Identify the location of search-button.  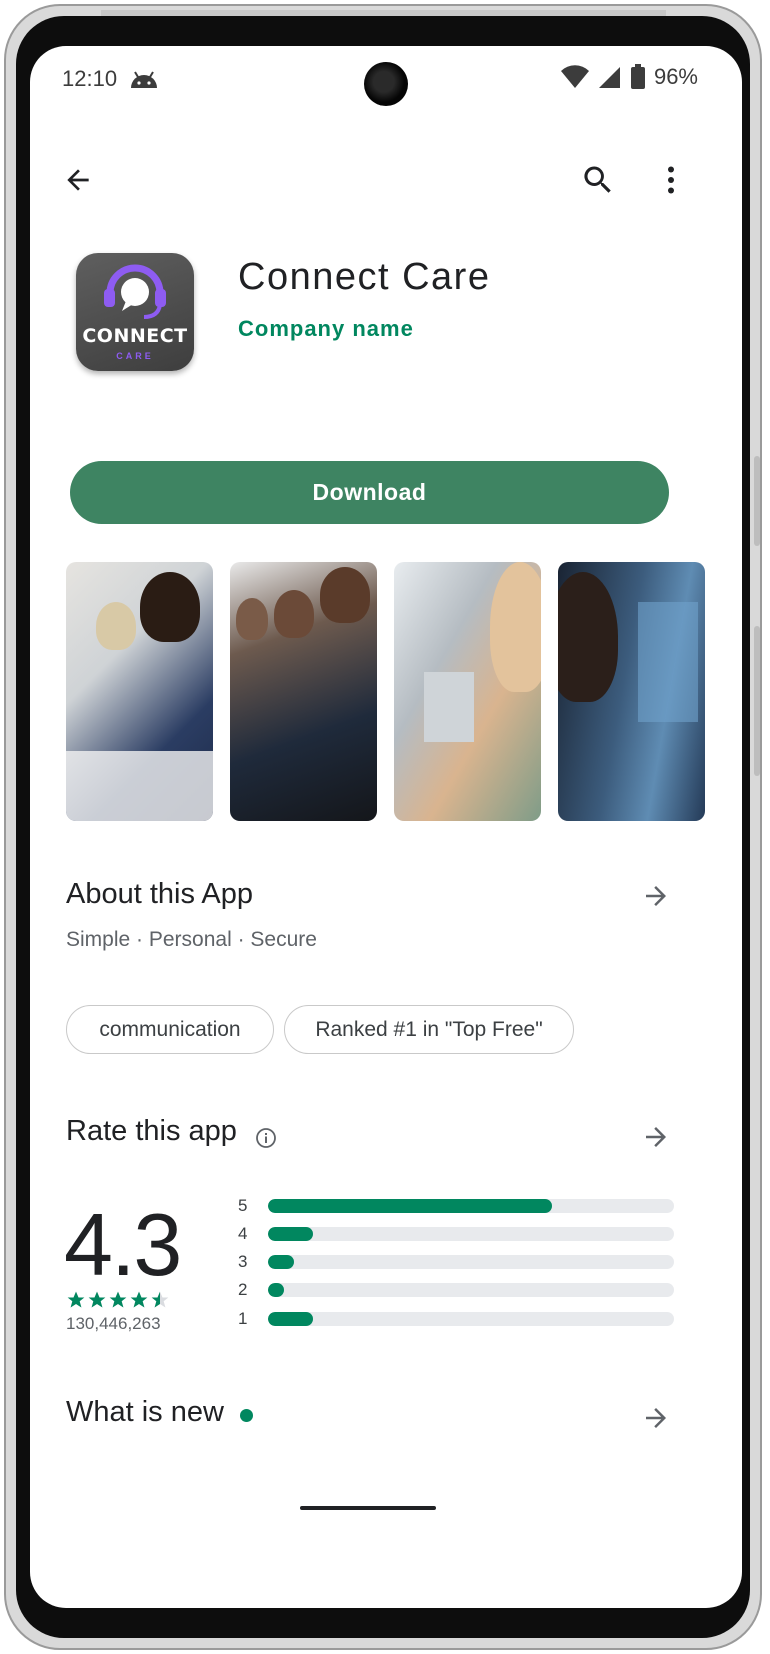
(598, 180).